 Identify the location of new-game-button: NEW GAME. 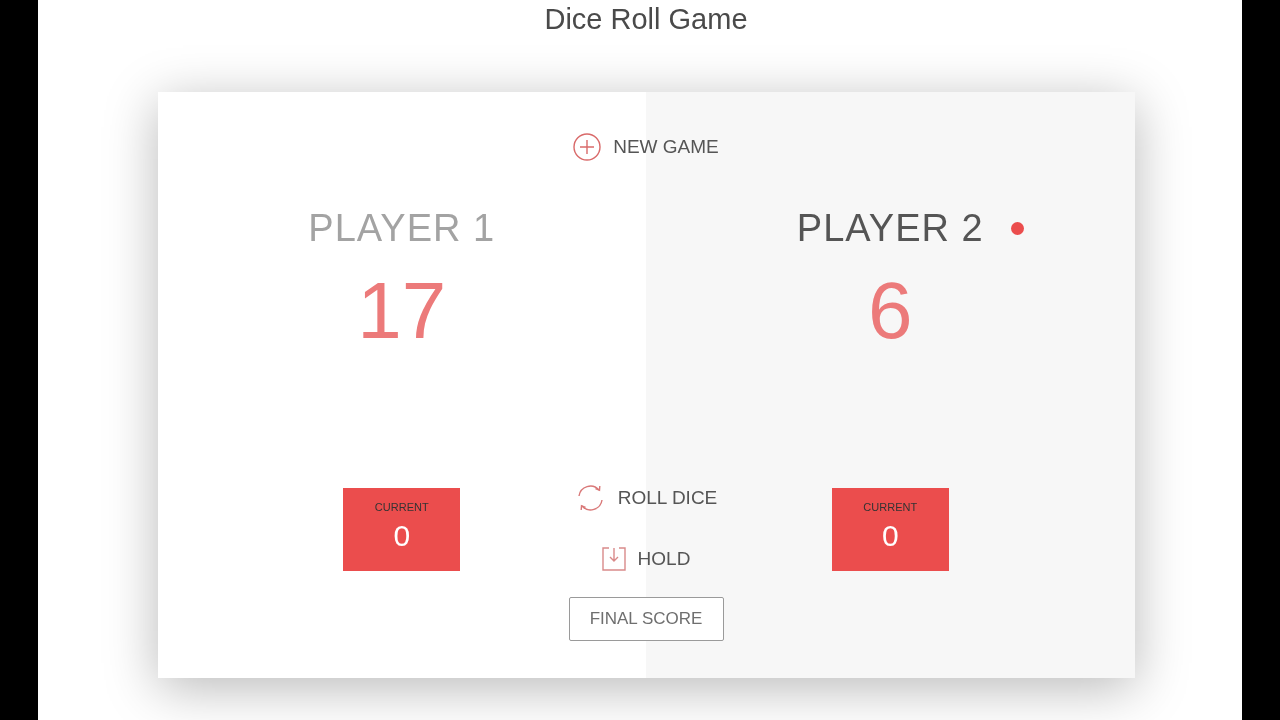
(646, 147).